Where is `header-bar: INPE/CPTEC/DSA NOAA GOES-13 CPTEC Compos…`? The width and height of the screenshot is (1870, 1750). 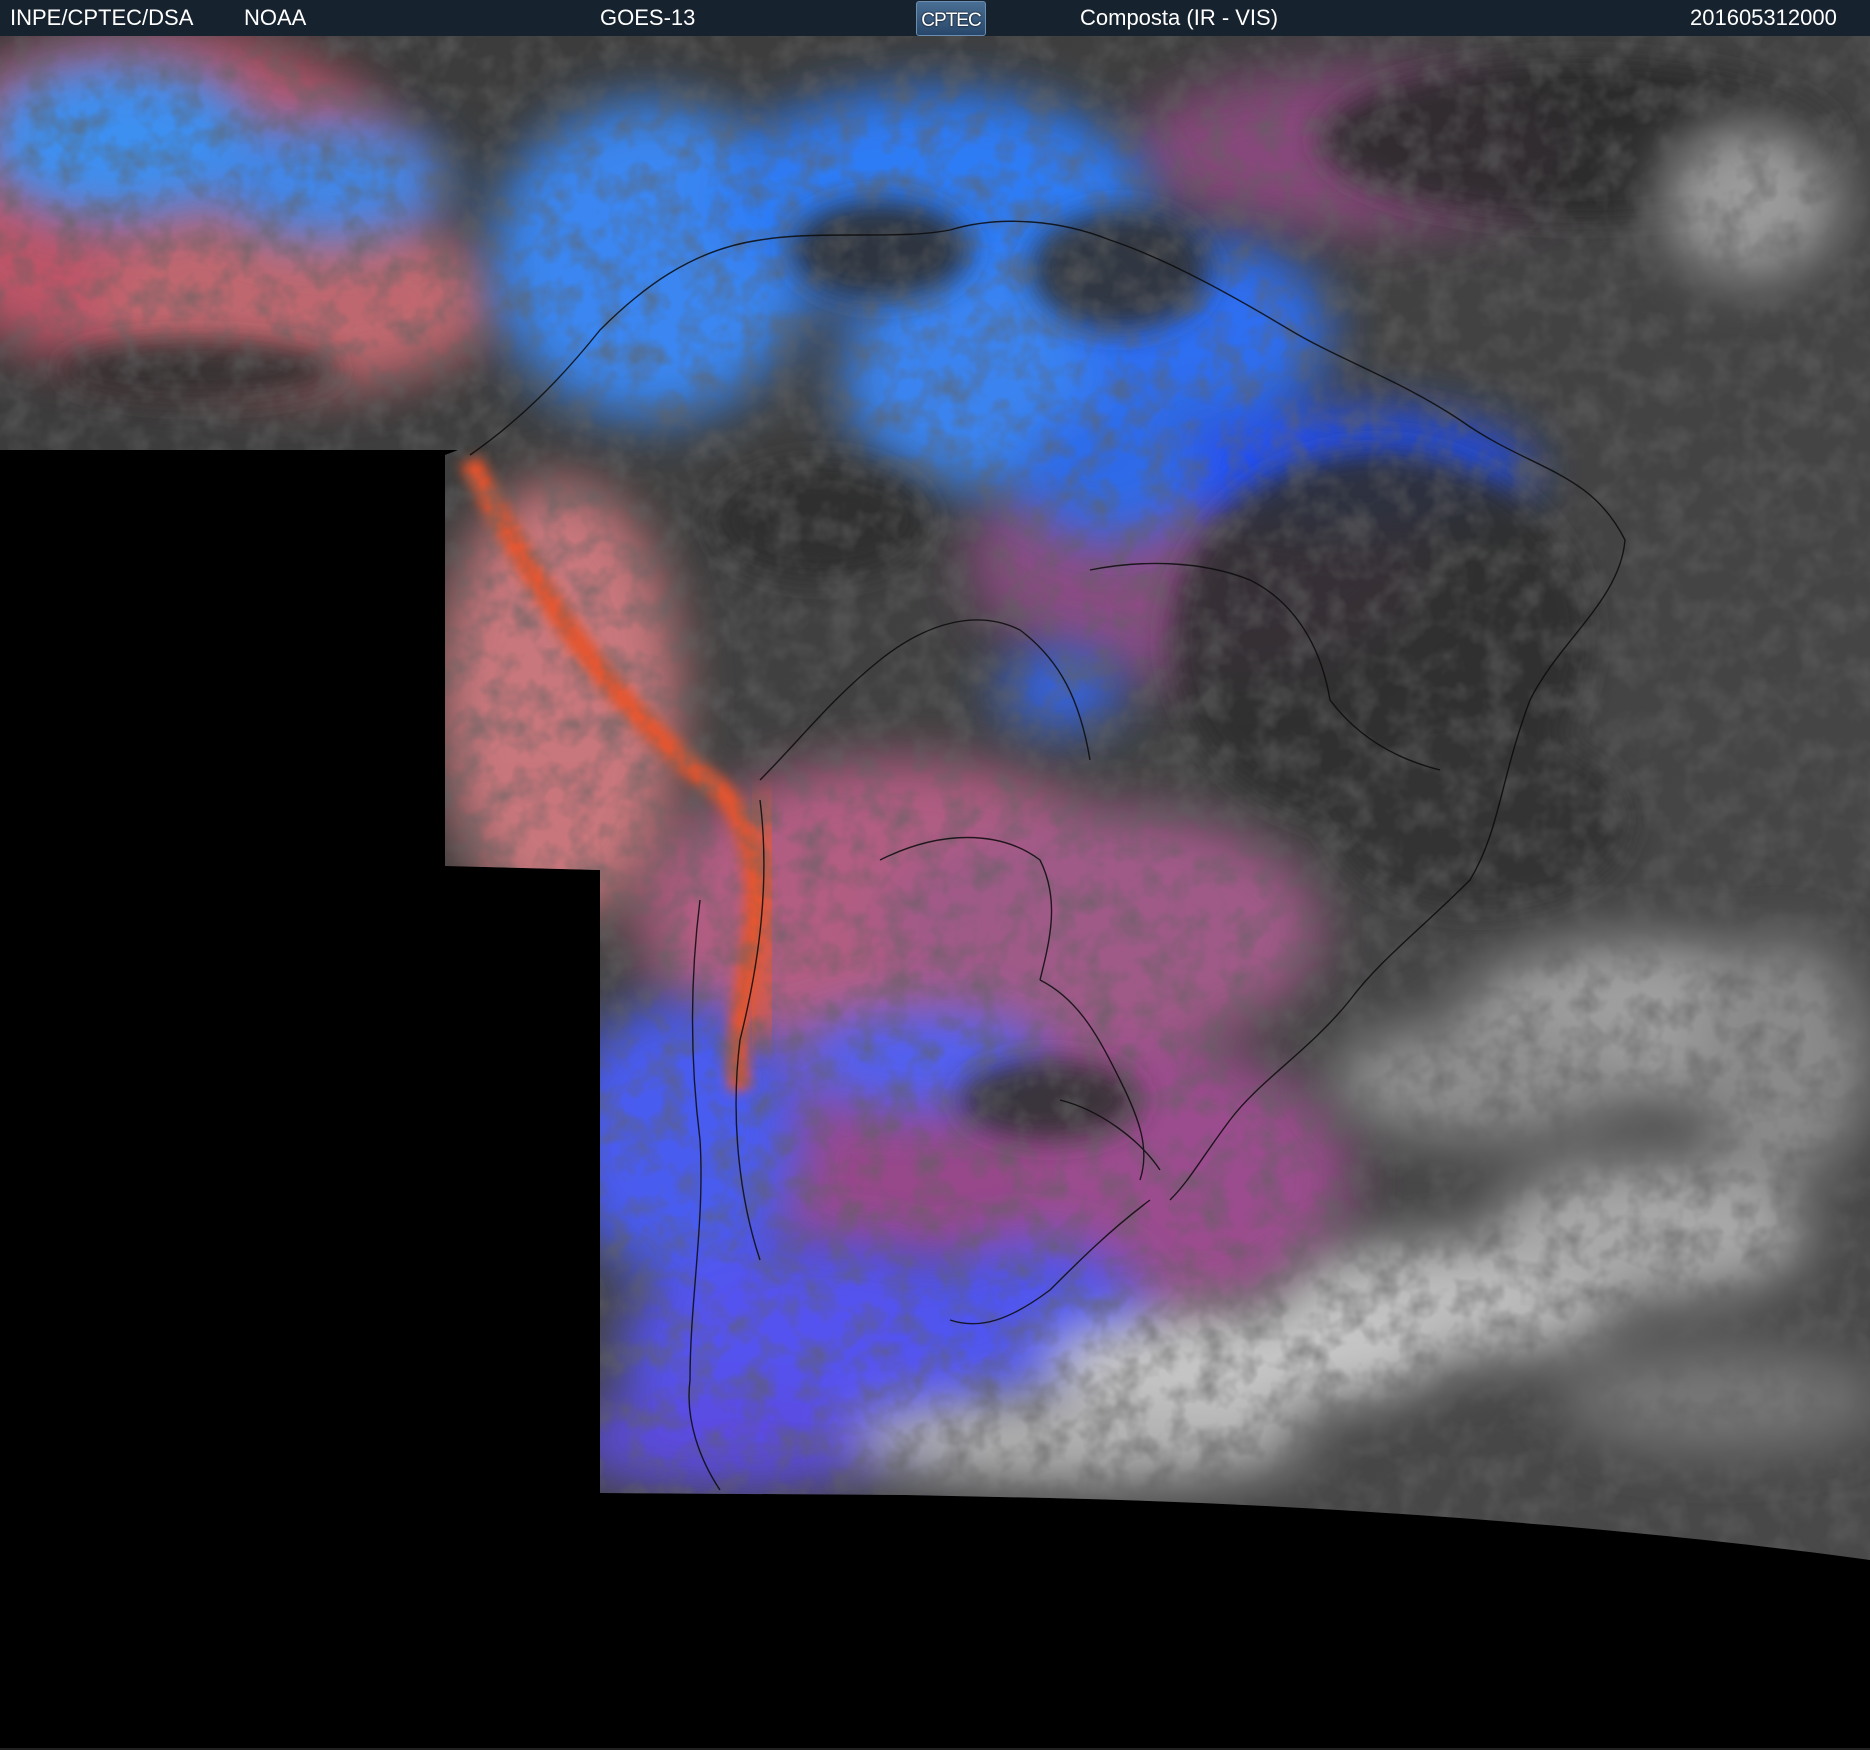
header-bar: INPE/CPTEC/DSA NOAA GOES-13 CPTEC Compos… is located at coordinates (935, 18).